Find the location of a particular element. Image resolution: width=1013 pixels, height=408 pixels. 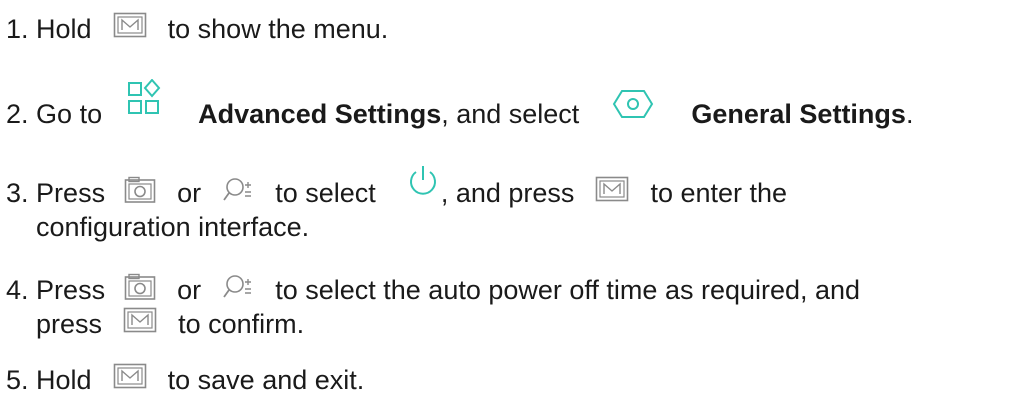

step-text: Go to is located at coordinates (69, 114).